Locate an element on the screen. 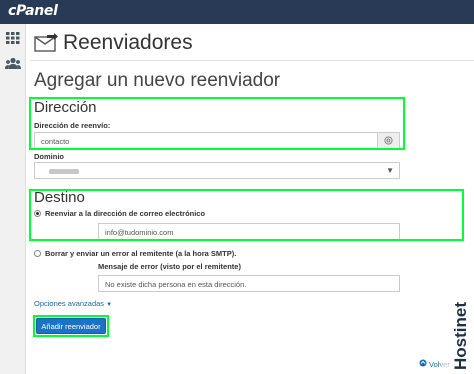  destination-email-value: info@tudominio.com is located at coordinates (139, 232).